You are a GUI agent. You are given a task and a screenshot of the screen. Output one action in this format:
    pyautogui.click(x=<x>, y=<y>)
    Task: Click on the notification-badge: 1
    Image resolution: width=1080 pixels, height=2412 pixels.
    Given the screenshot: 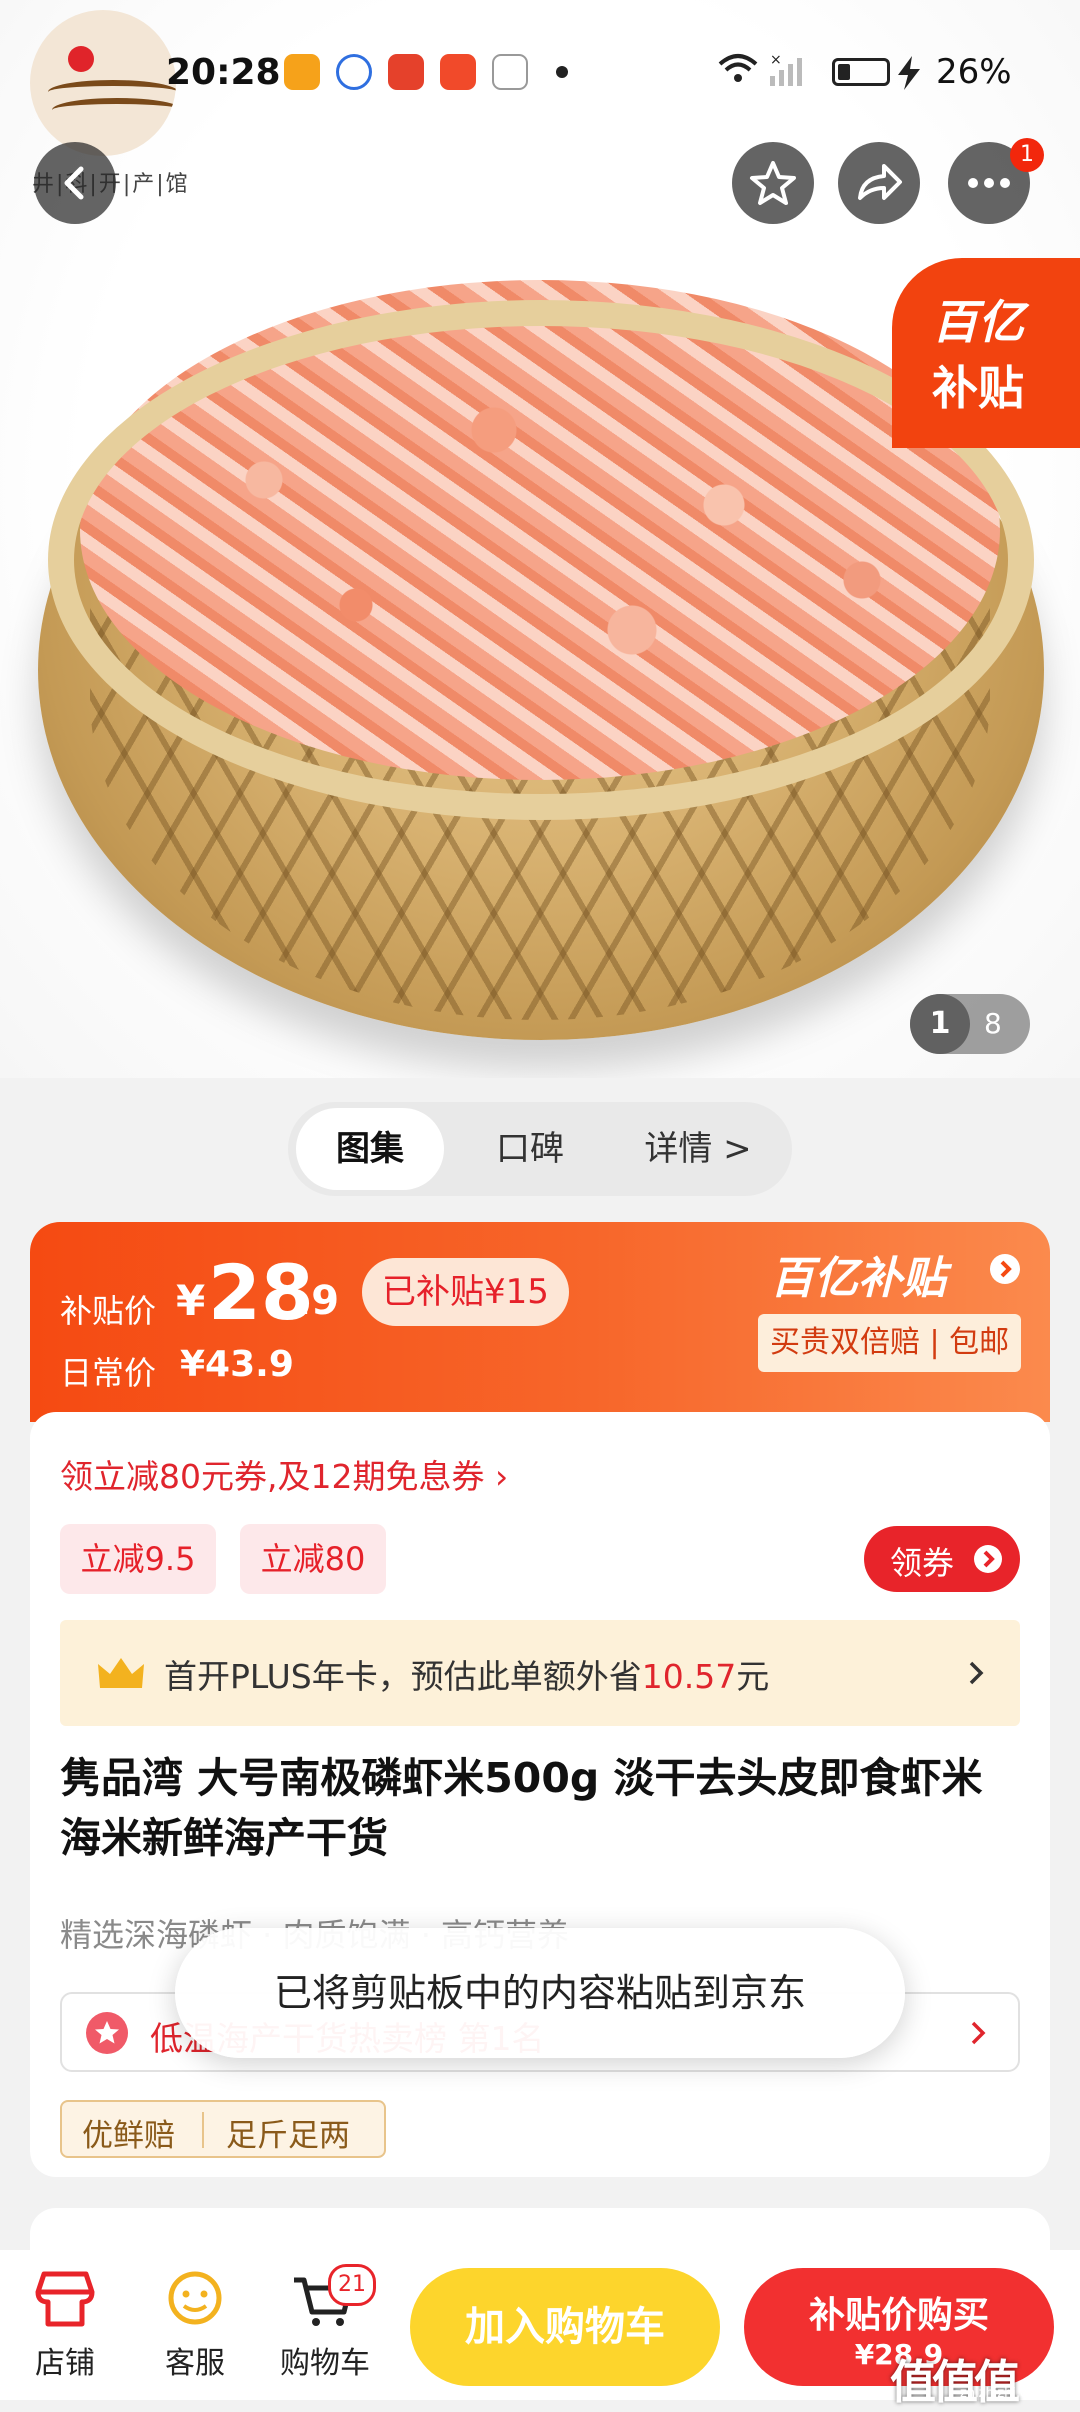 What is the action you would take?
    pyautogui.click(x=1027, y=155)
    